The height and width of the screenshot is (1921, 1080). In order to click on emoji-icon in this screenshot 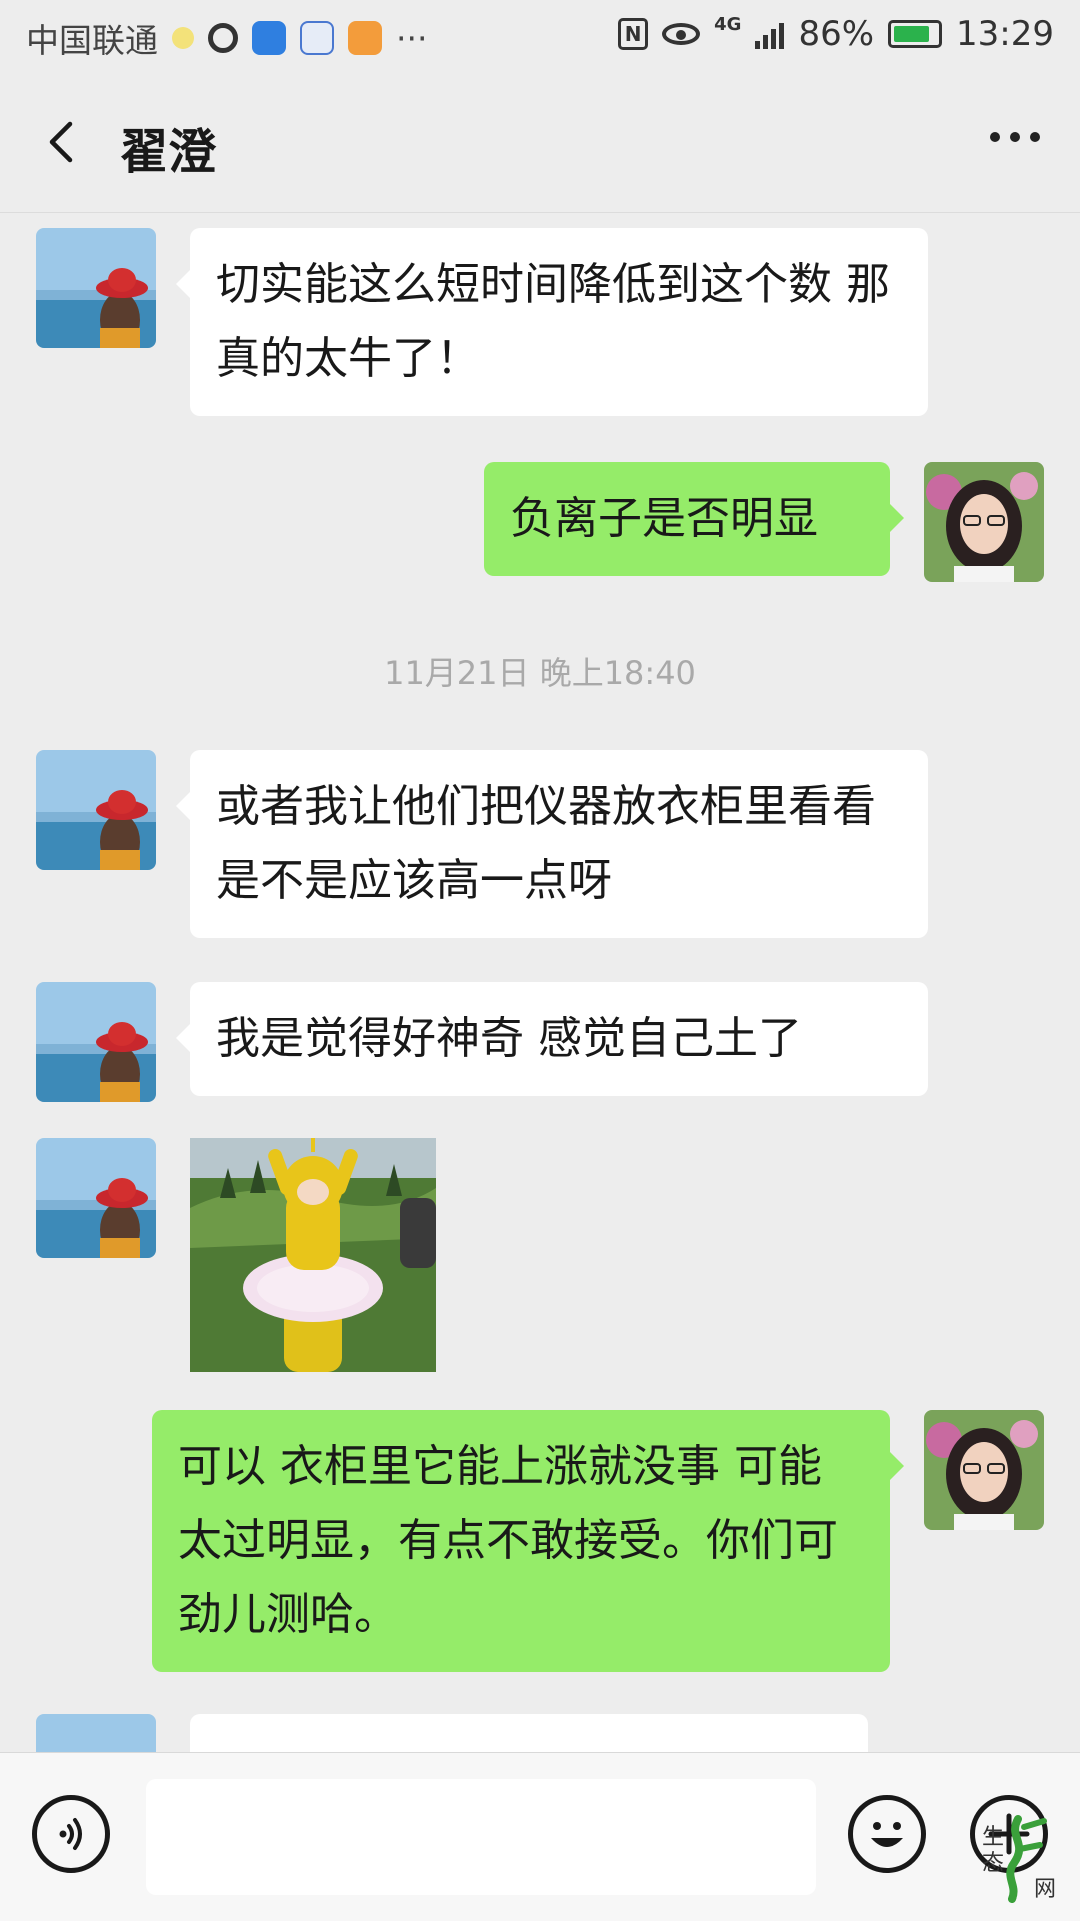, I will do `click(887, 1834)`.